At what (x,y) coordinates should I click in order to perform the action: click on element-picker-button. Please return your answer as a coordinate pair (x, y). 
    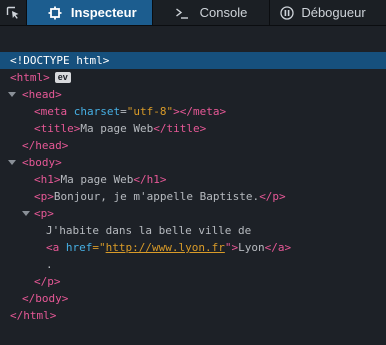
    Looking at the image, I should click on (13, 12).